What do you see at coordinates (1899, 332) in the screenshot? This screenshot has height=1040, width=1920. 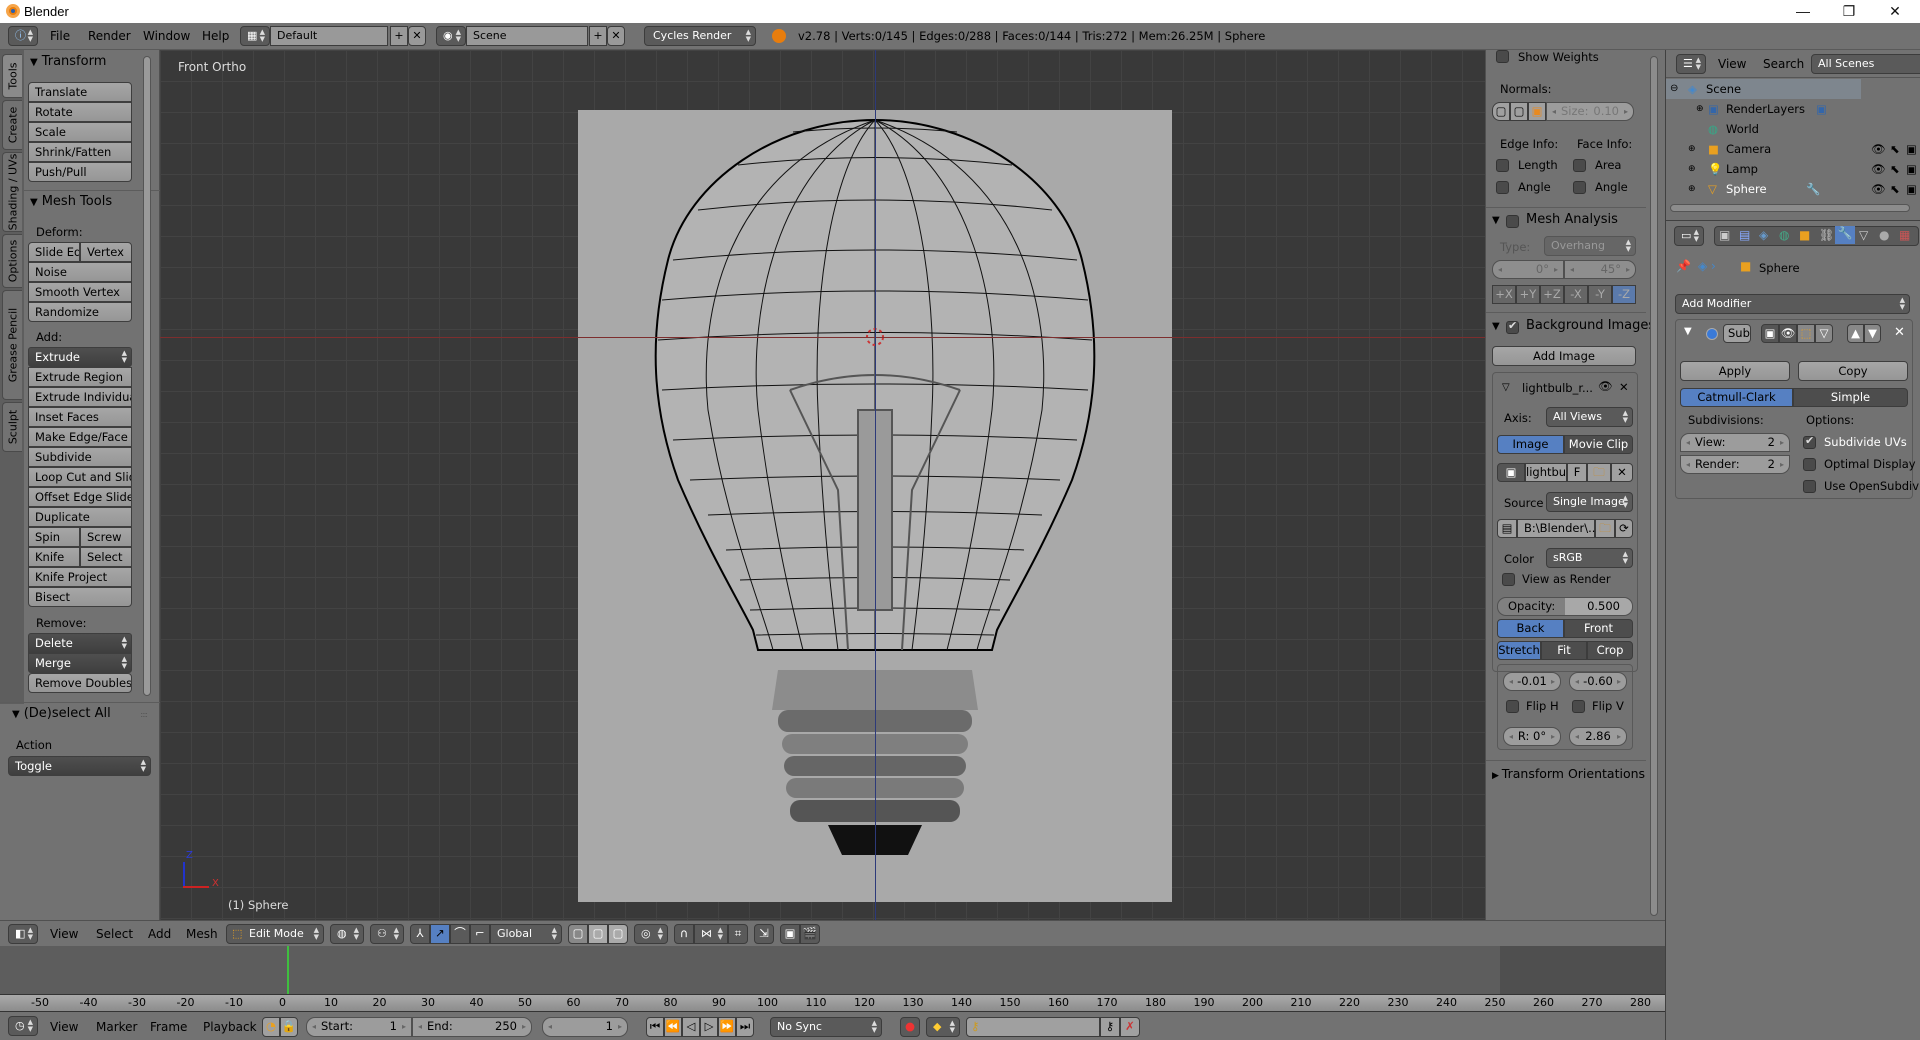 I see `remove-modifier-icon: ✕` at bounding box center [1899, 332].